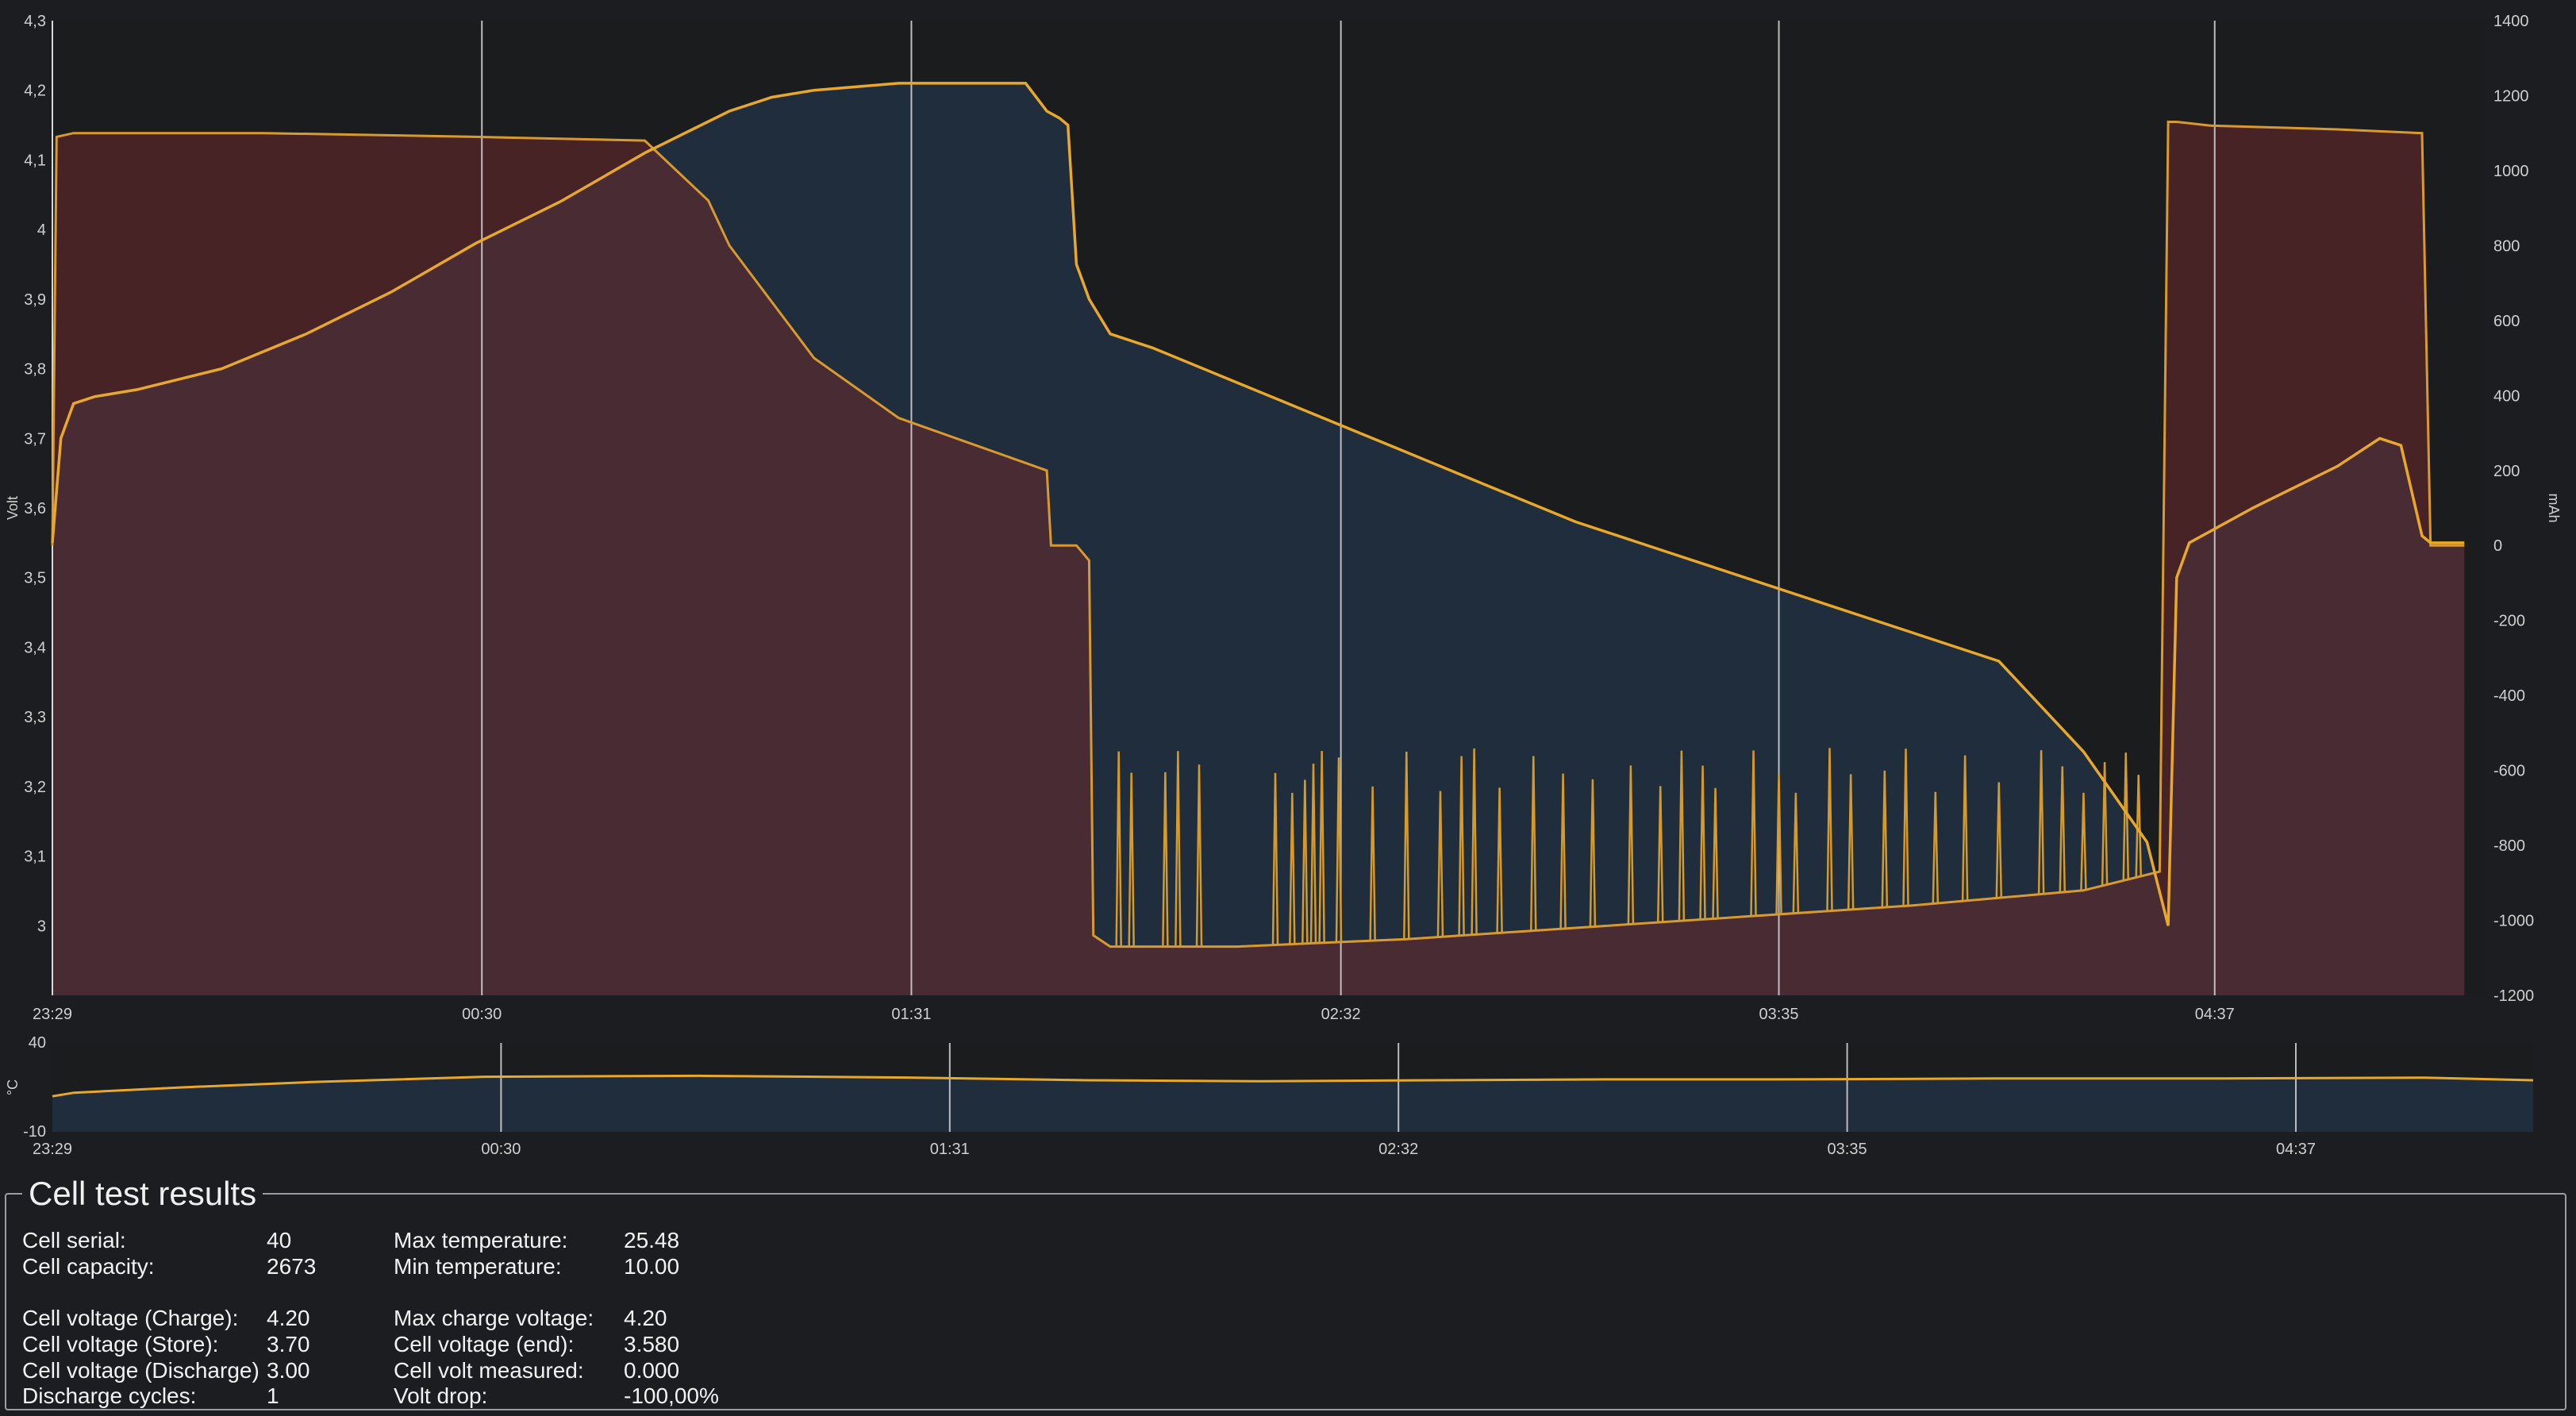  What do you see at coordinates (52, 1149) in the screenshot?
I see `temp-x-tick-label: 23:29` at bounding box center [52, 1149].